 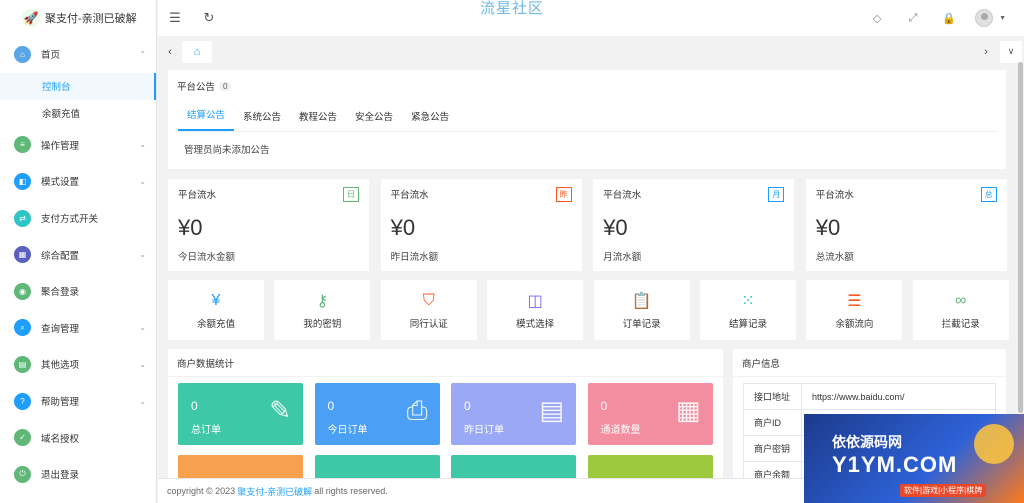 I want to click on merchant-info-key: 商户密钥, so click(x=772, y=448).